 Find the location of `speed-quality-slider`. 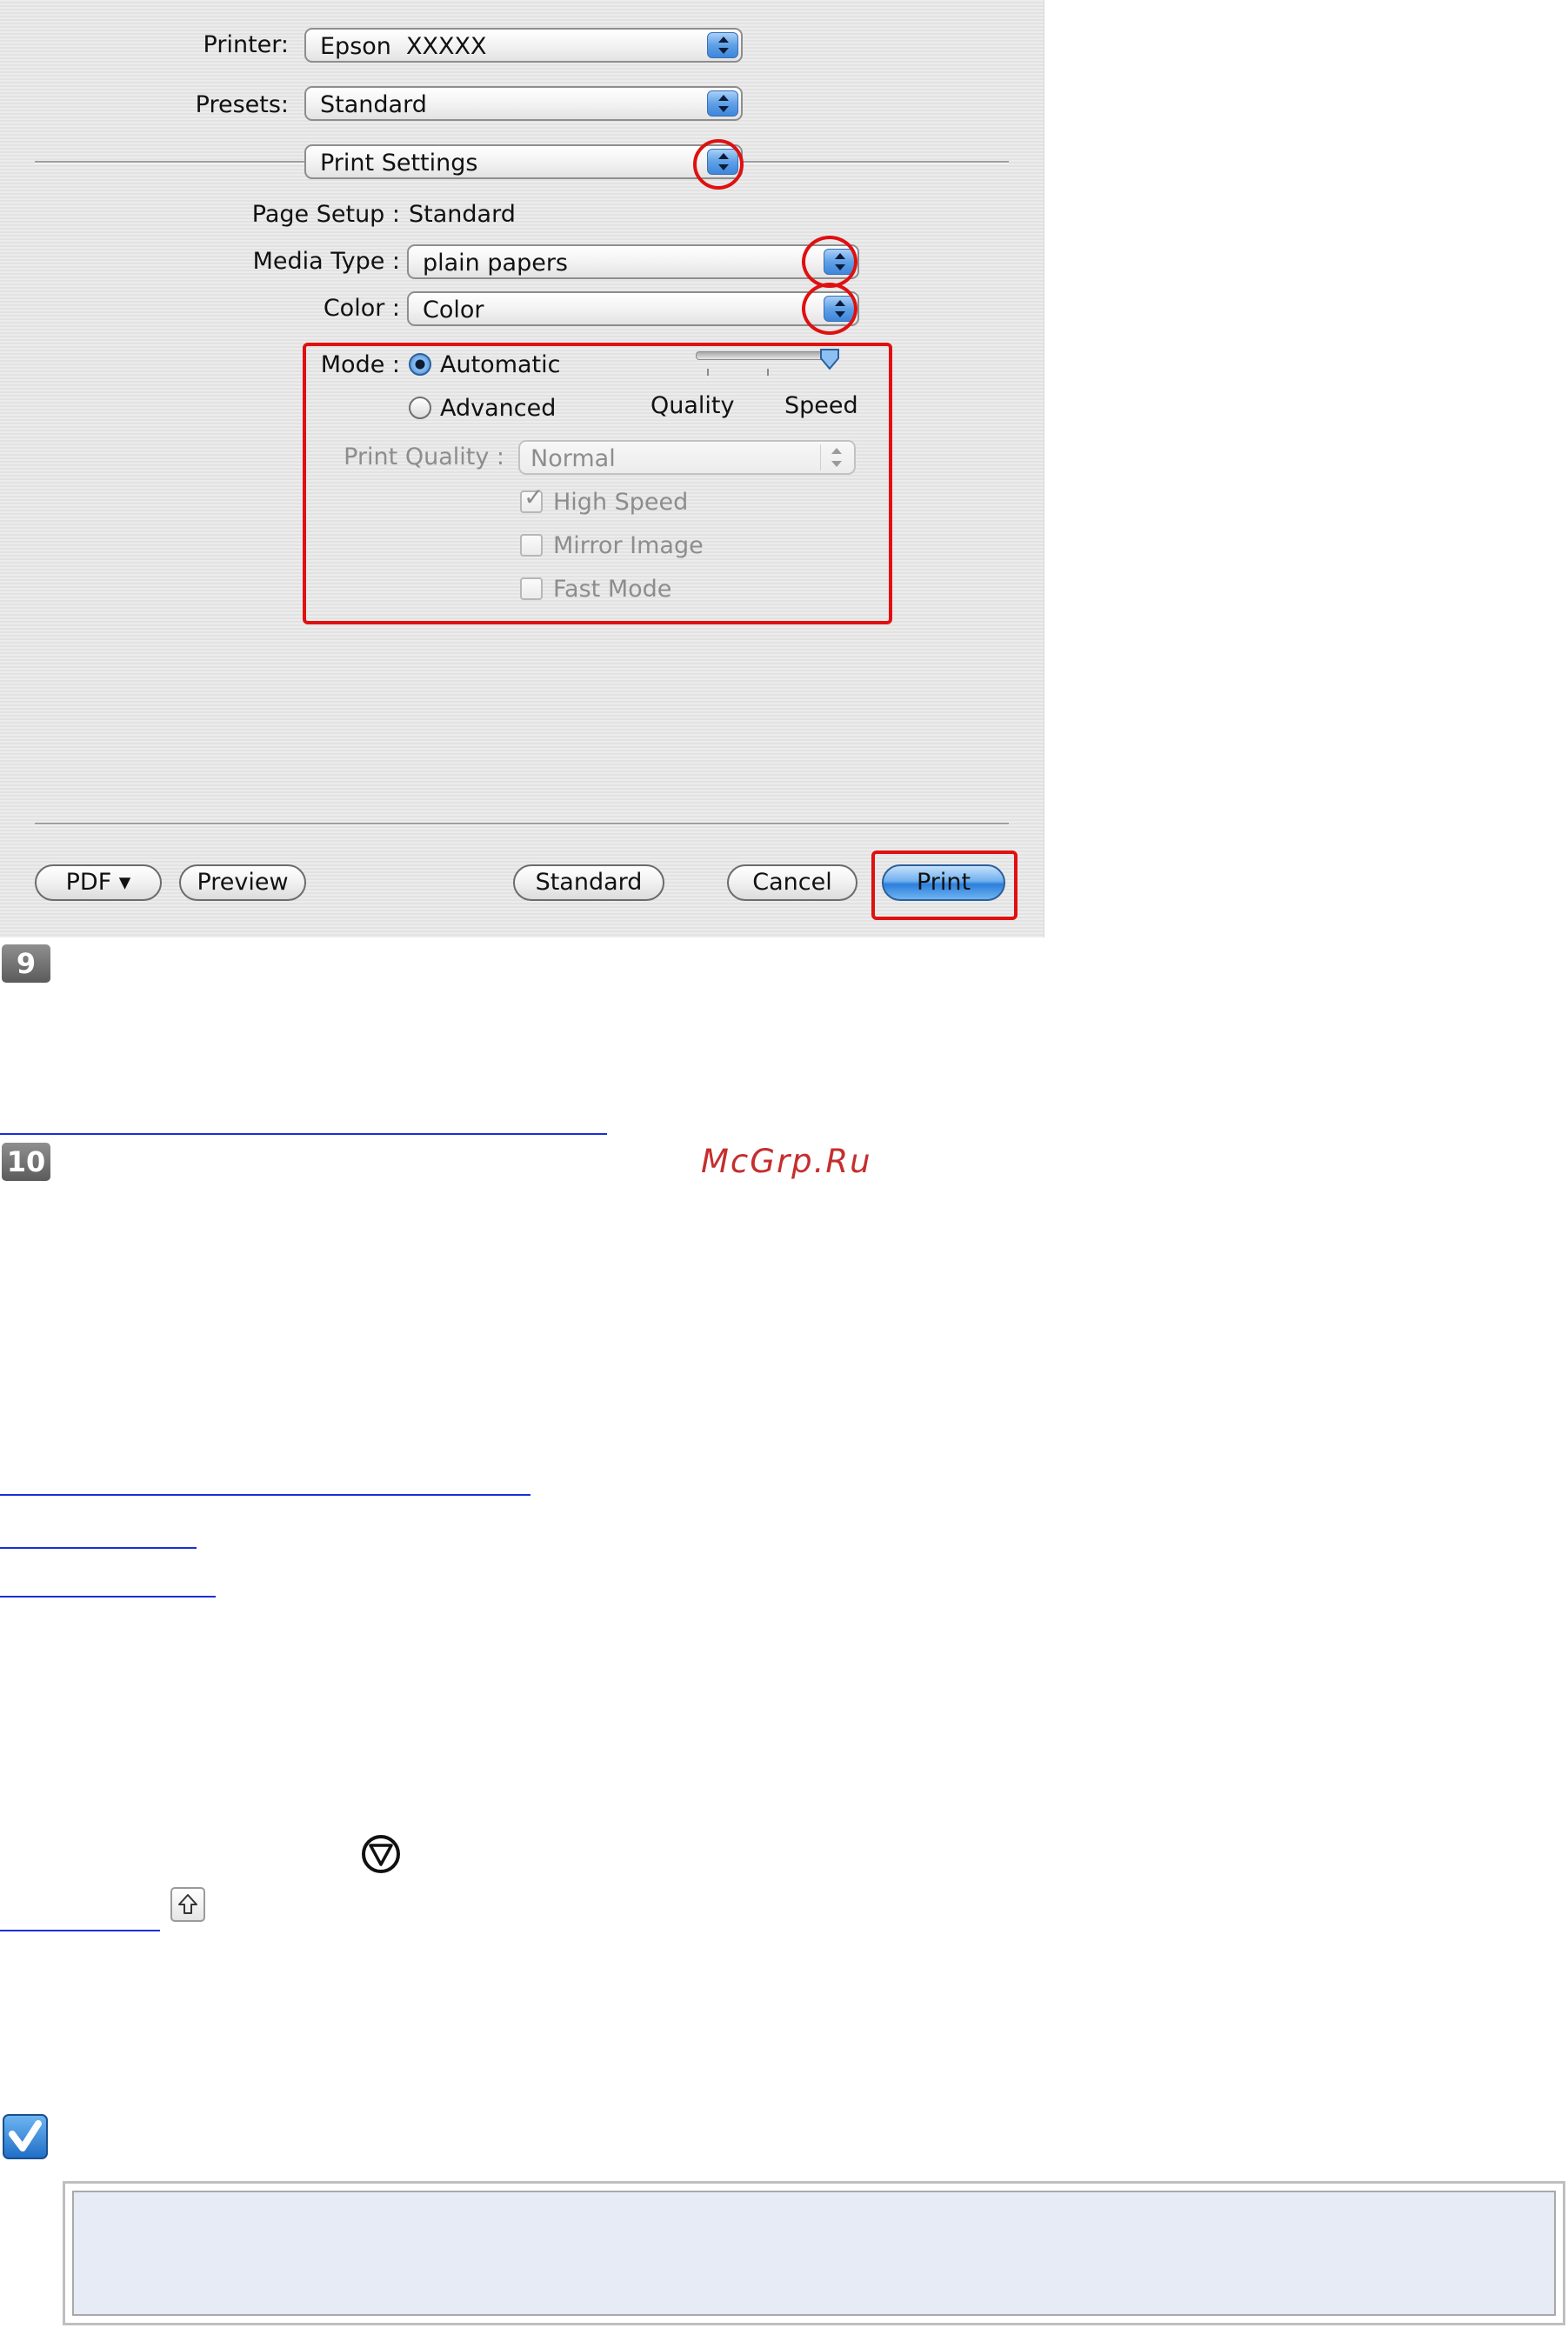

speed-quality-slider is located at coordinates (763, 355).